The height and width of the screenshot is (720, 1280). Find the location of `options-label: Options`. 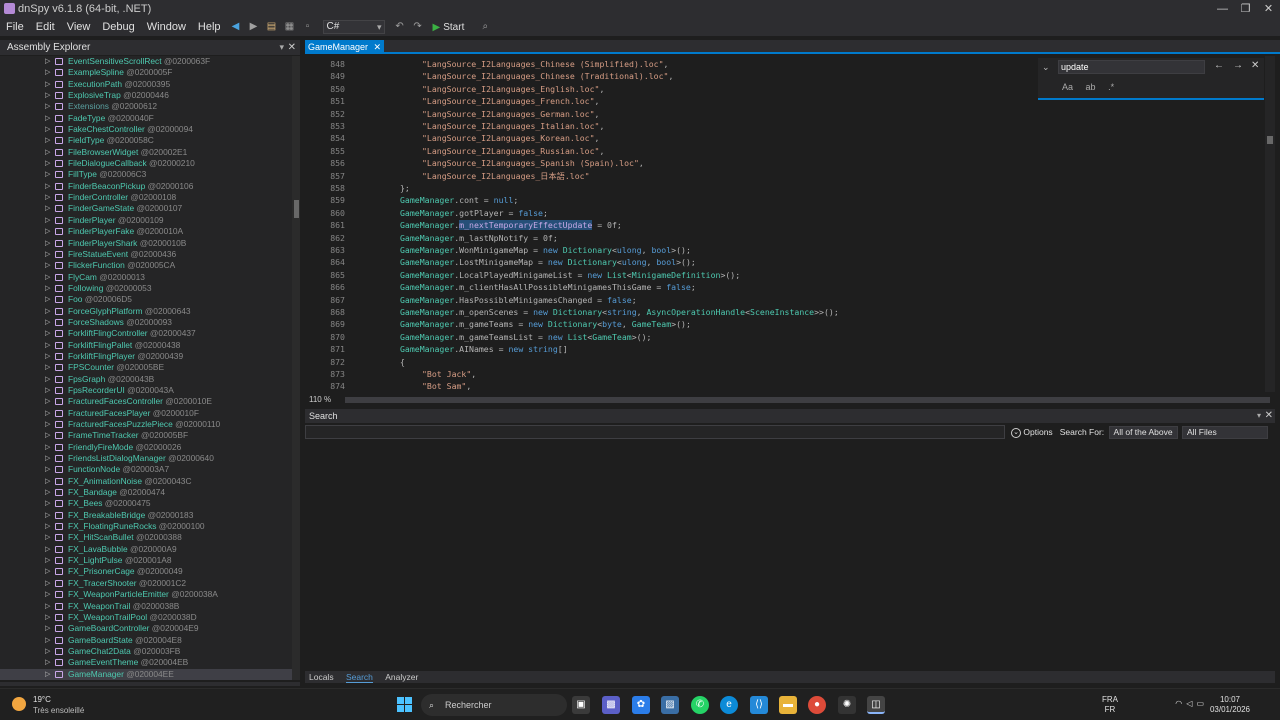

options-label: Options is located at coordinates (1037, 432).